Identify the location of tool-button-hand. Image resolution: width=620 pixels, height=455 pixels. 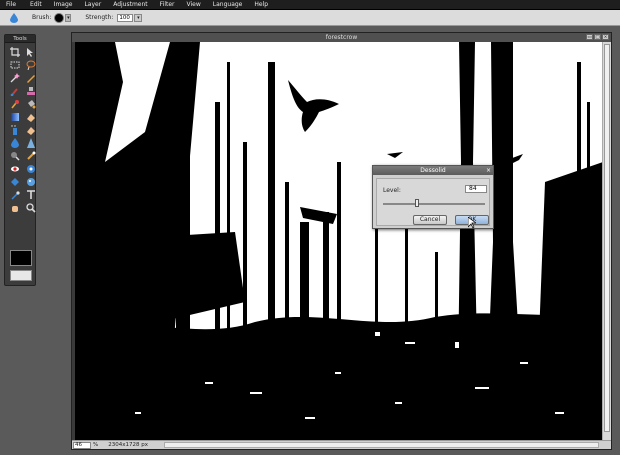
(14, 208).